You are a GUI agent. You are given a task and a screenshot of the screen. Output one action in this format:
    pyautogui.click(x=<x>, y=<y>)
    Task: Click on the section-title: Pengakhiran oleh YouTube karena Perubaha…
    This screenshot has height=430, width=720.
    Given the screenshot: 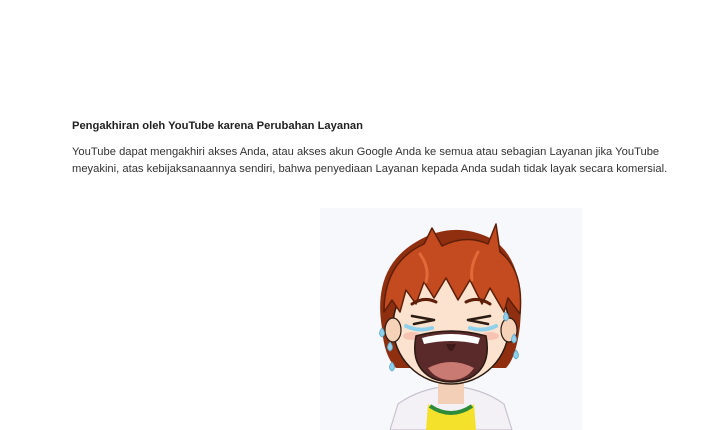 What is the action you would take?
    pyautogui.click(x=217, y=126)
    